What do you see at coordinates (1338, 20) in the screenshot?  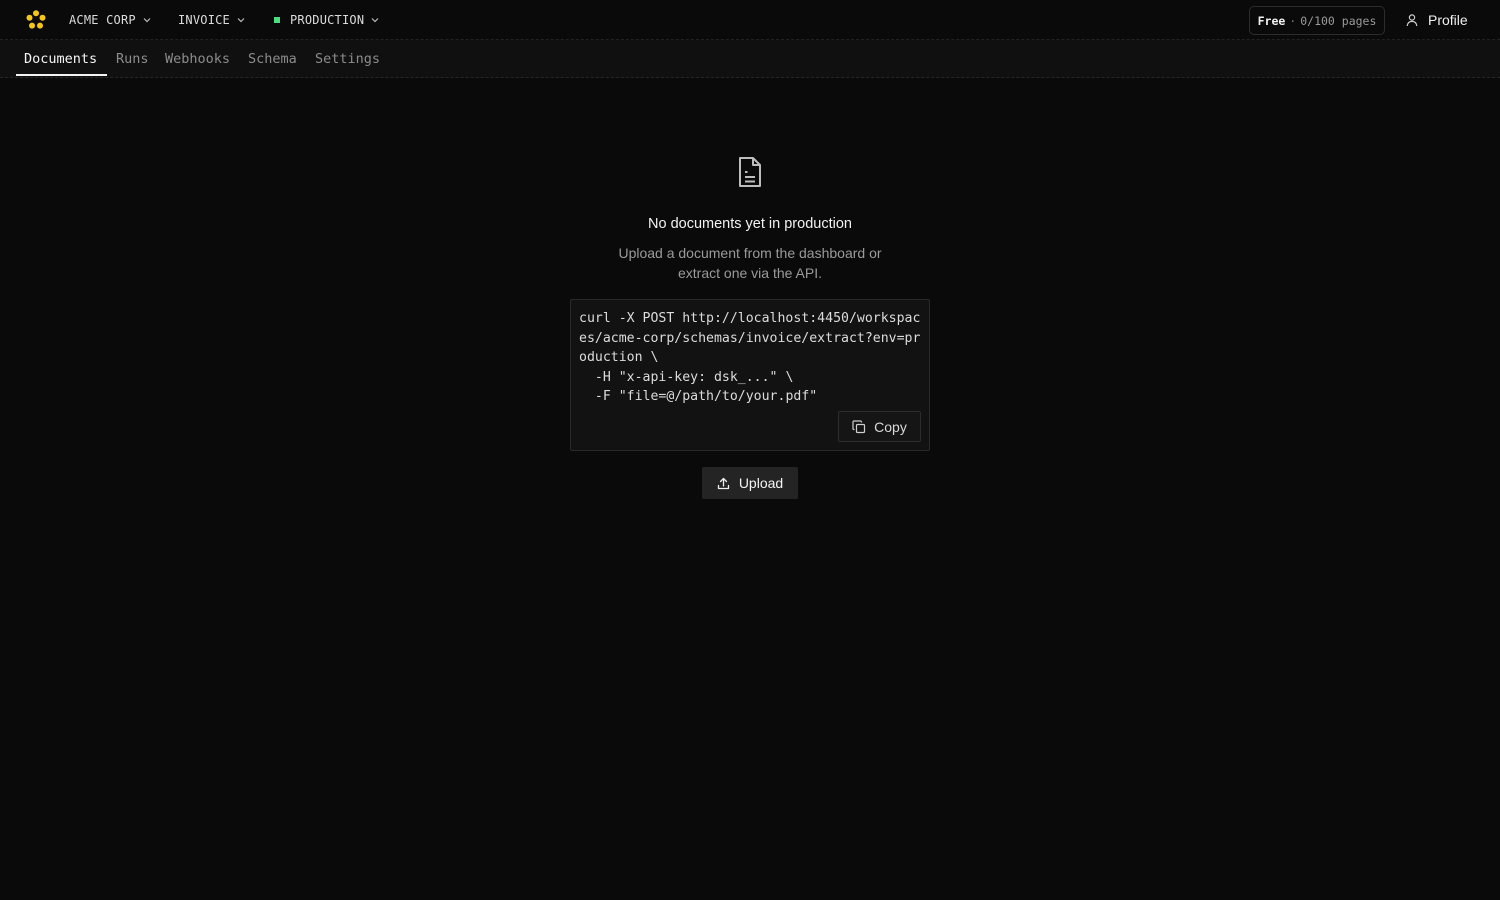 I see `plan-usage: 0/100 pages` at bounding box center [1338, 20].